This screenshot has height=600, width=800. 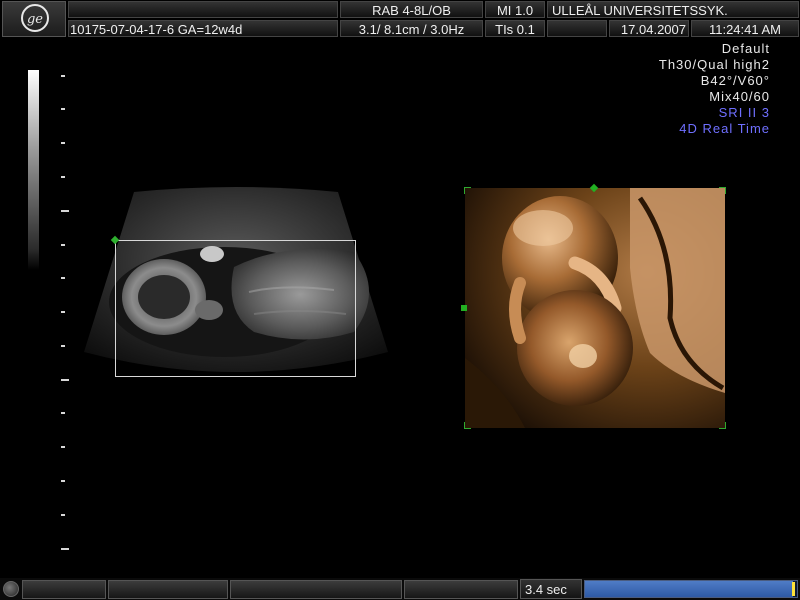 I want to click on depth-frequency-label: 3.1/ 8.1cm / 3.0Hz, so click(x=411, y=28).